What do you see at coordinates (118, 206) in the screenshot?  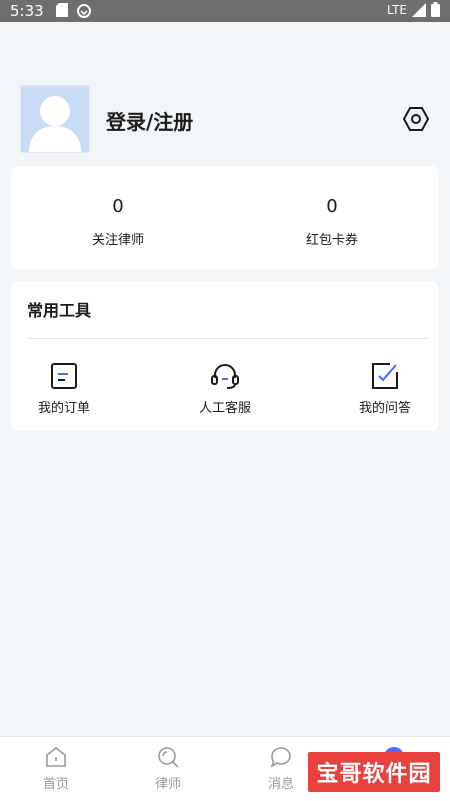 I see `followed-lawyers-count: 0` at bounding box center [118, 206].